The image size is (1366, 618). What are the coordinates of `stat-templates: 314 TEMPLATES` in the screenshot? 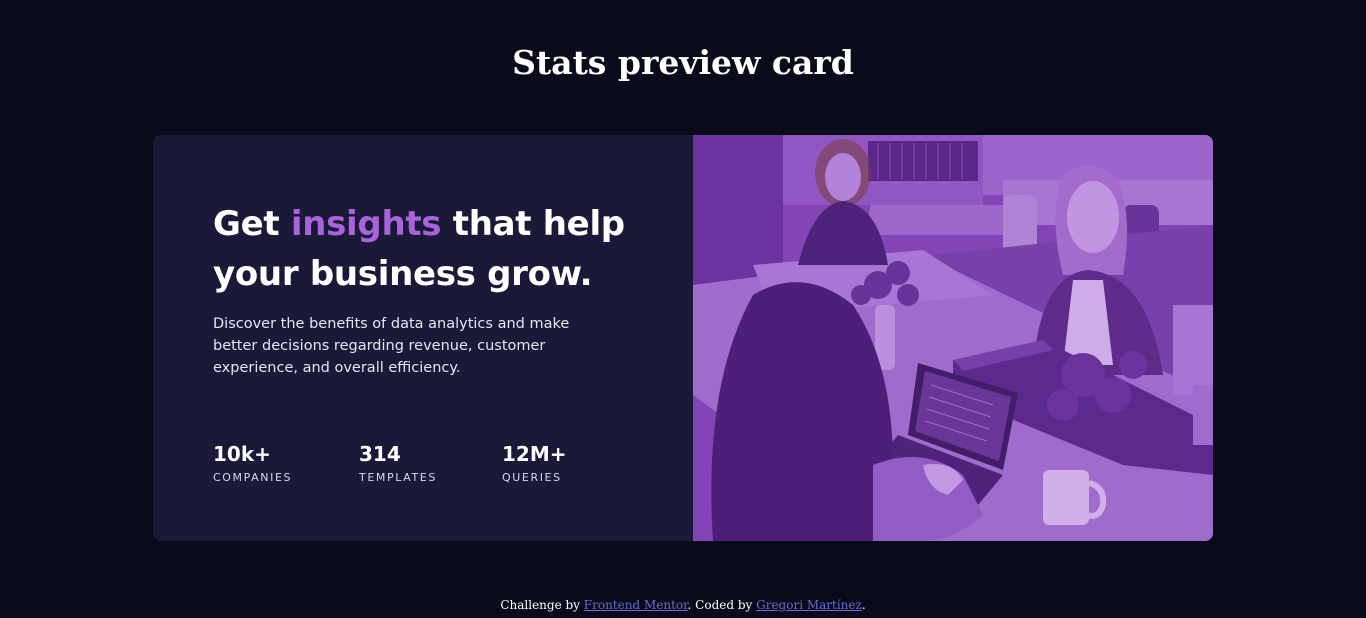 It's located at (430, 463).